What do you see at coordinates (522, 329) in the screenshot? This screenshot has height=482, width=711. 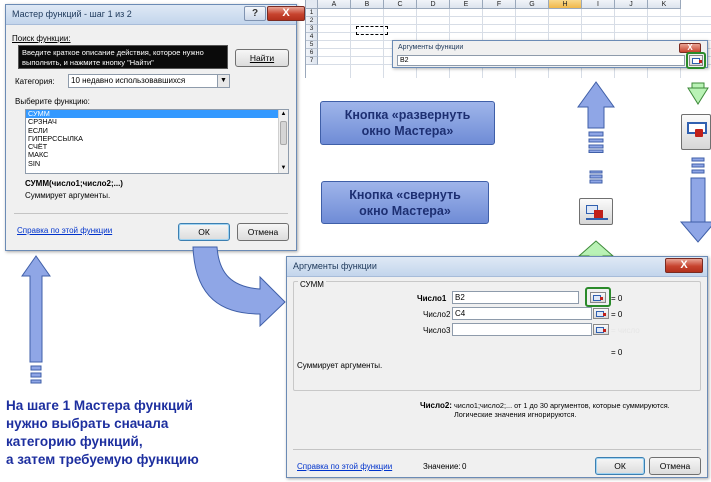 I see `arg3-input` at bounding box center [522, 329].